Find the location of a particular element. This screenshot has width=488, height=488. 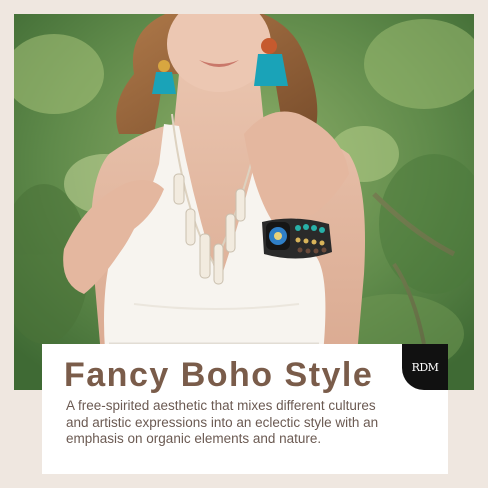

boho-watch is located at coordinates (297, 238).